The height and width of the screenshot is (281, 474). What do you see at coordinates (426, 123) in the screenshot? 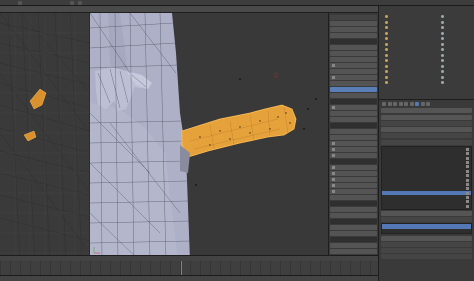
I see `normals-panel-header` at bounding box center [426, 123].